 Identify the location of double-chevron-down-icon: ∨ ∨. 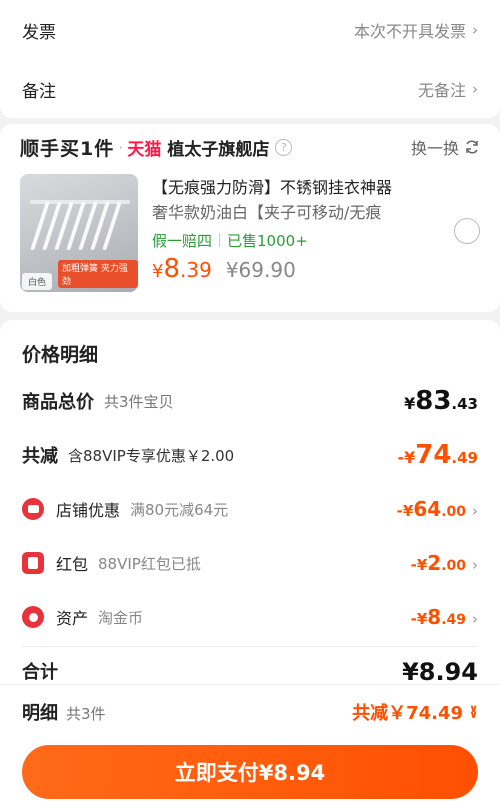
(473, 711).